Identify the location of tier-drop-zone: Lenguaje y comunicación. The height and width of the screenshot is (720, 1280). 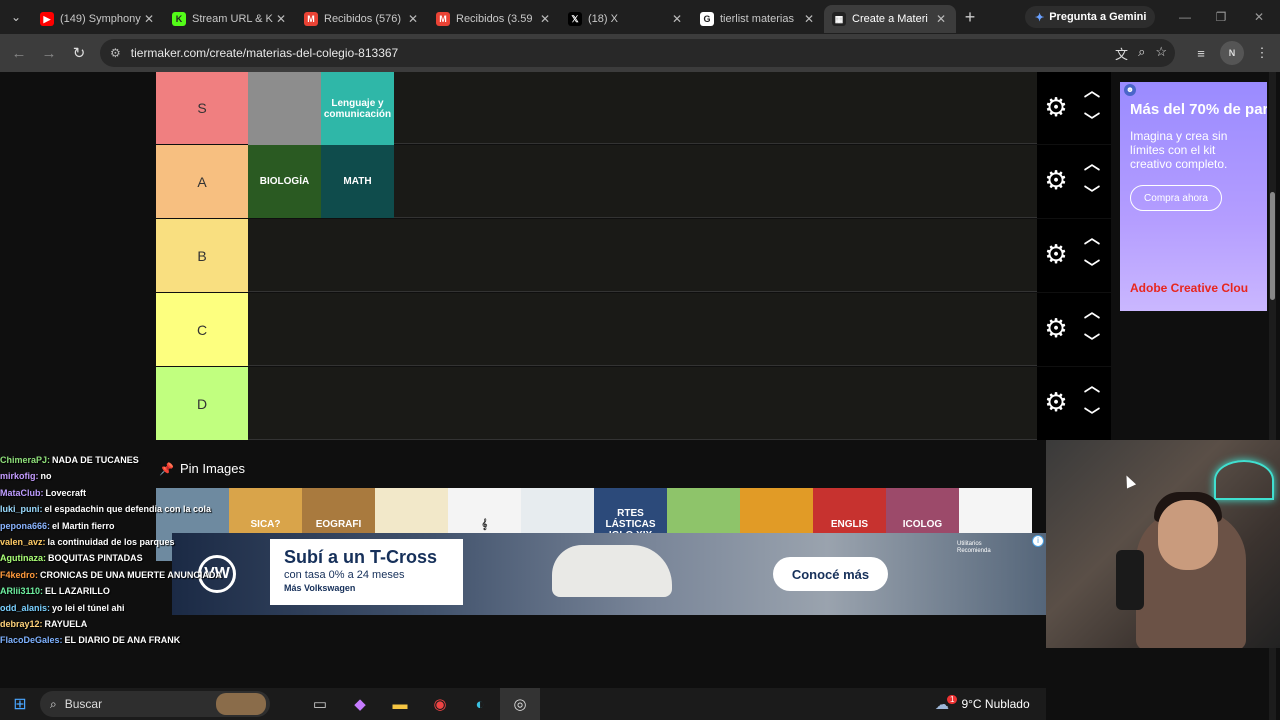
(642, 108).